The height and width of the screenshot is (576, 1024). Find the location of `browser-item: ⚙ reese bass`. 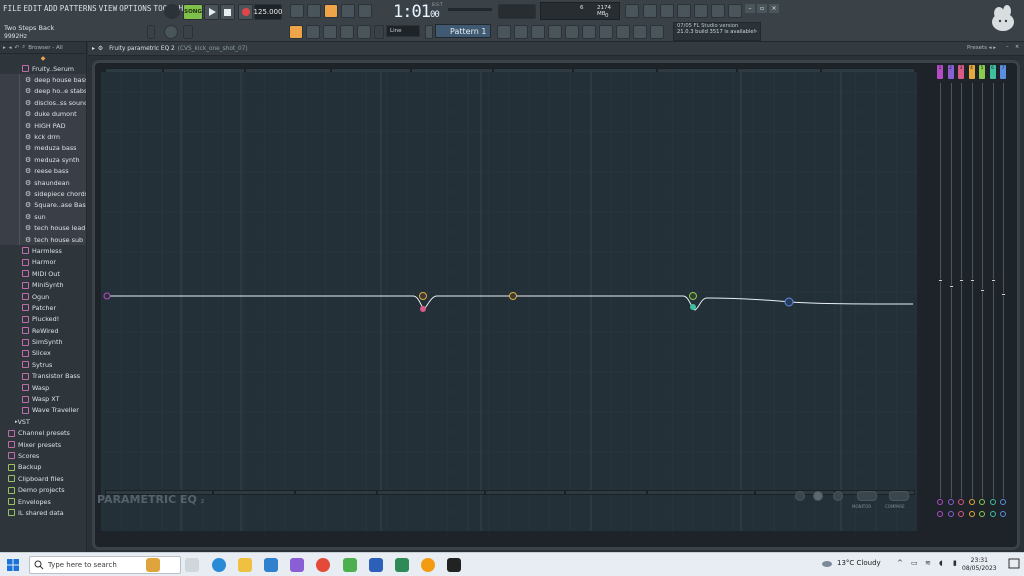

browser-item: ⚙ reese bass is located at coordinates (43, 171).